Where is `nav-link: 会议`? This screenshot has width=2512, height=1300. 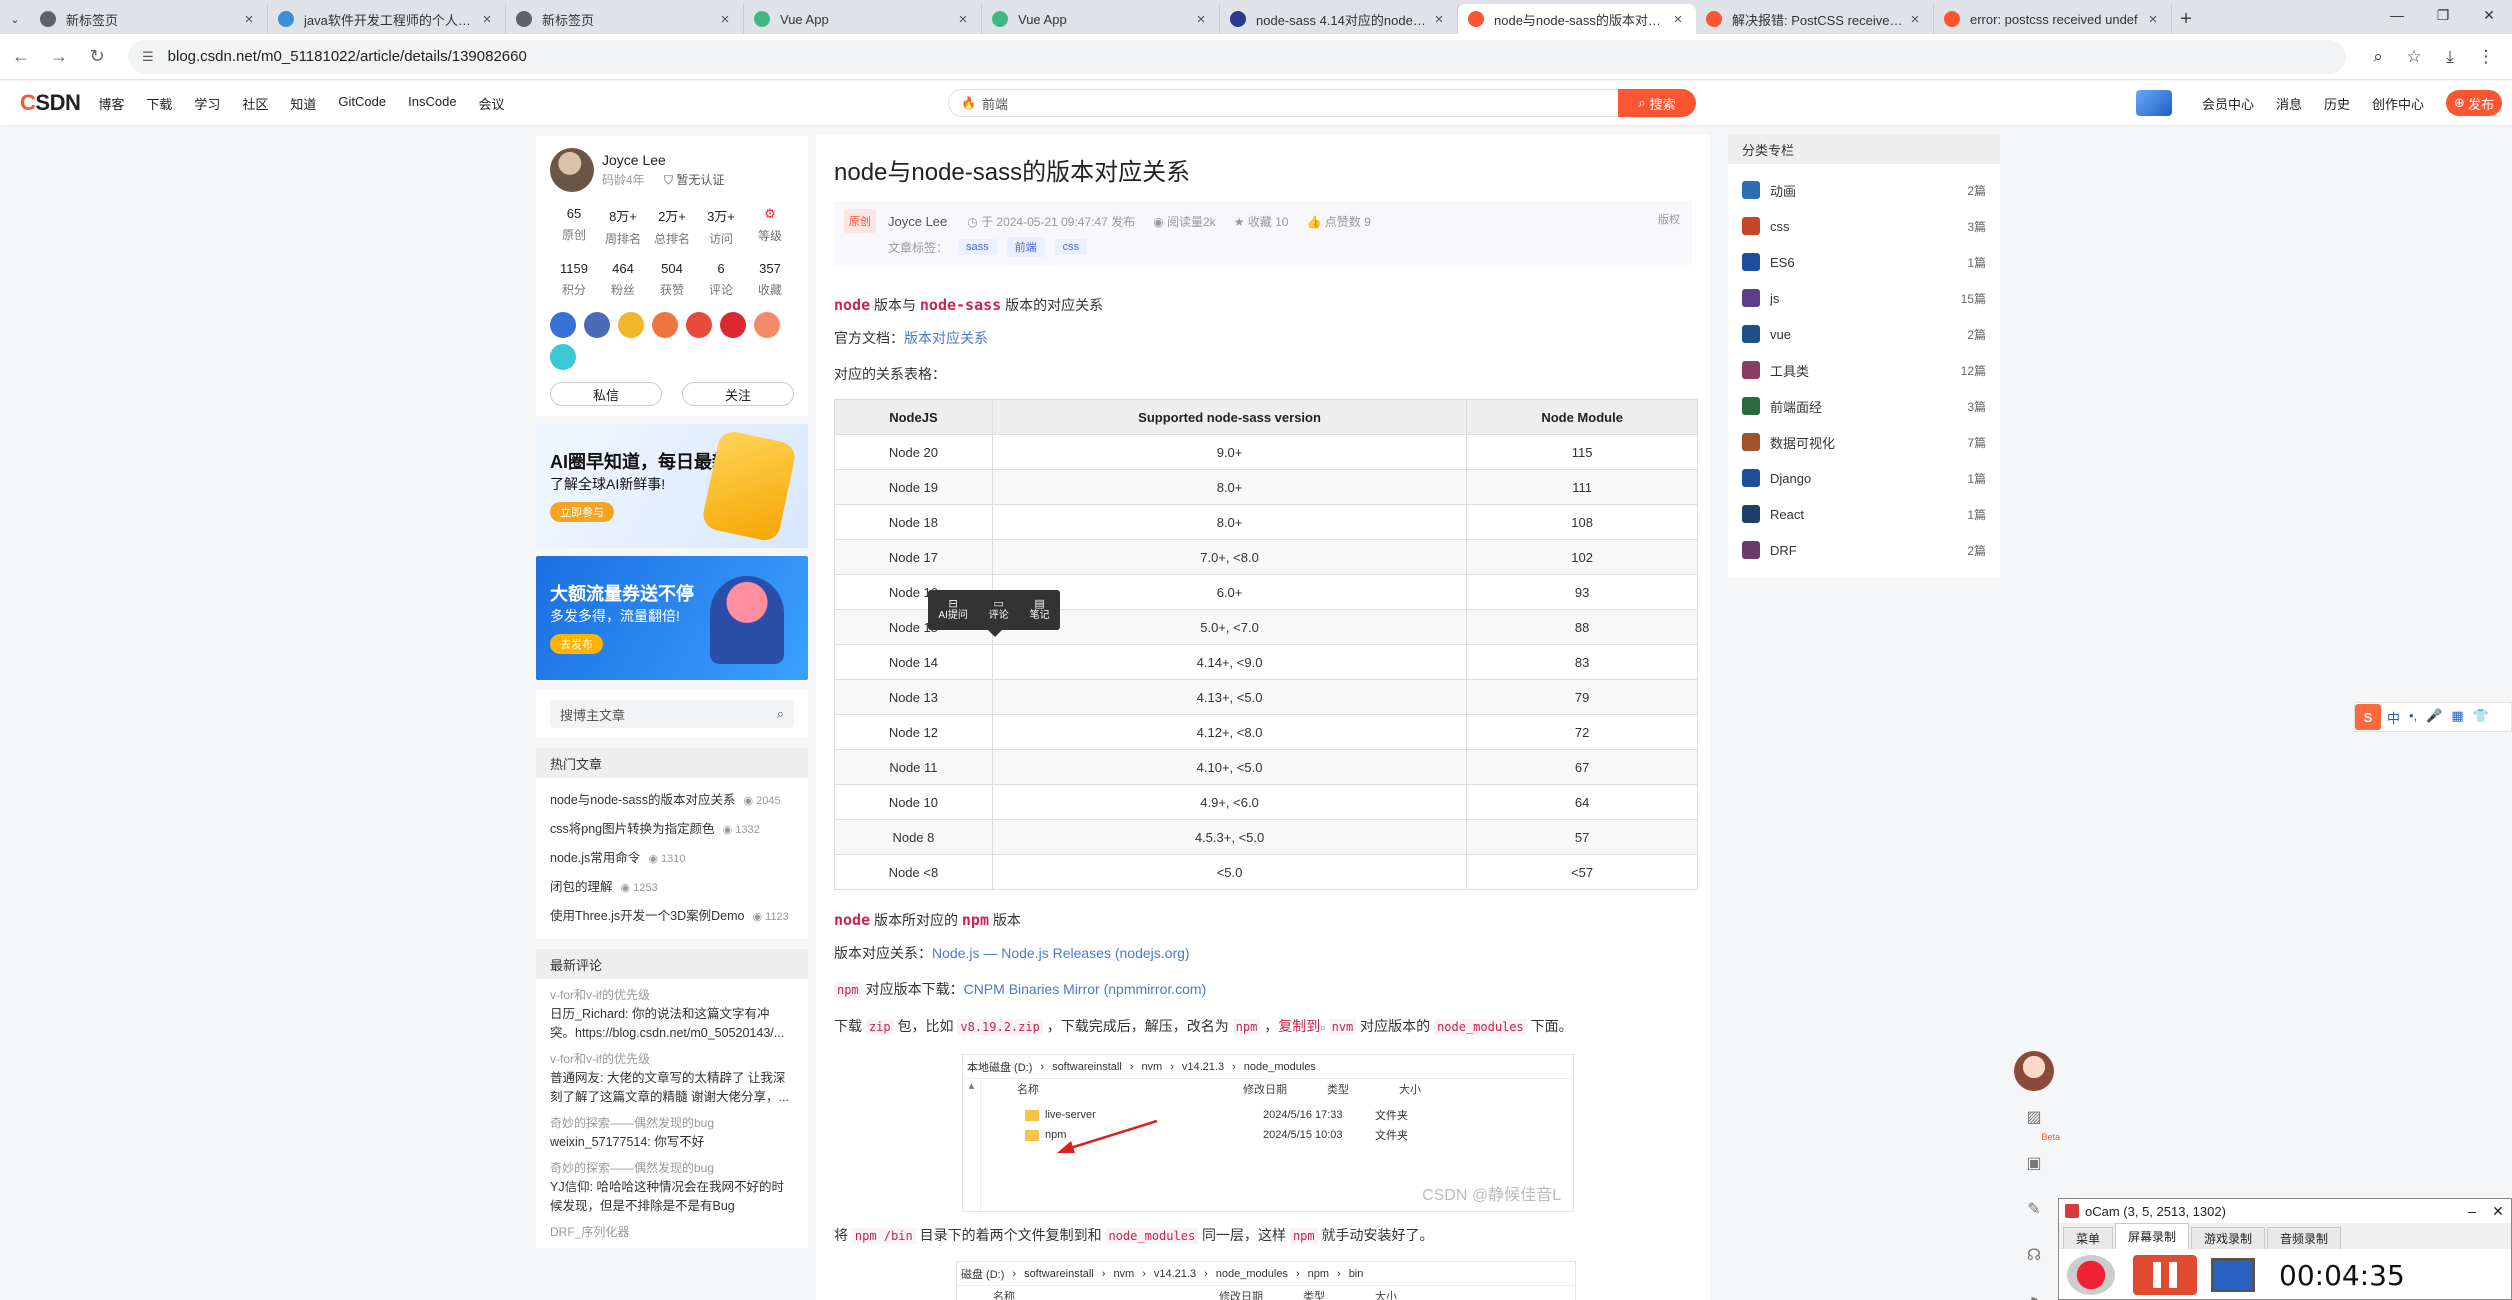
nav-link: 会议 is located at coordinates (492, 103).